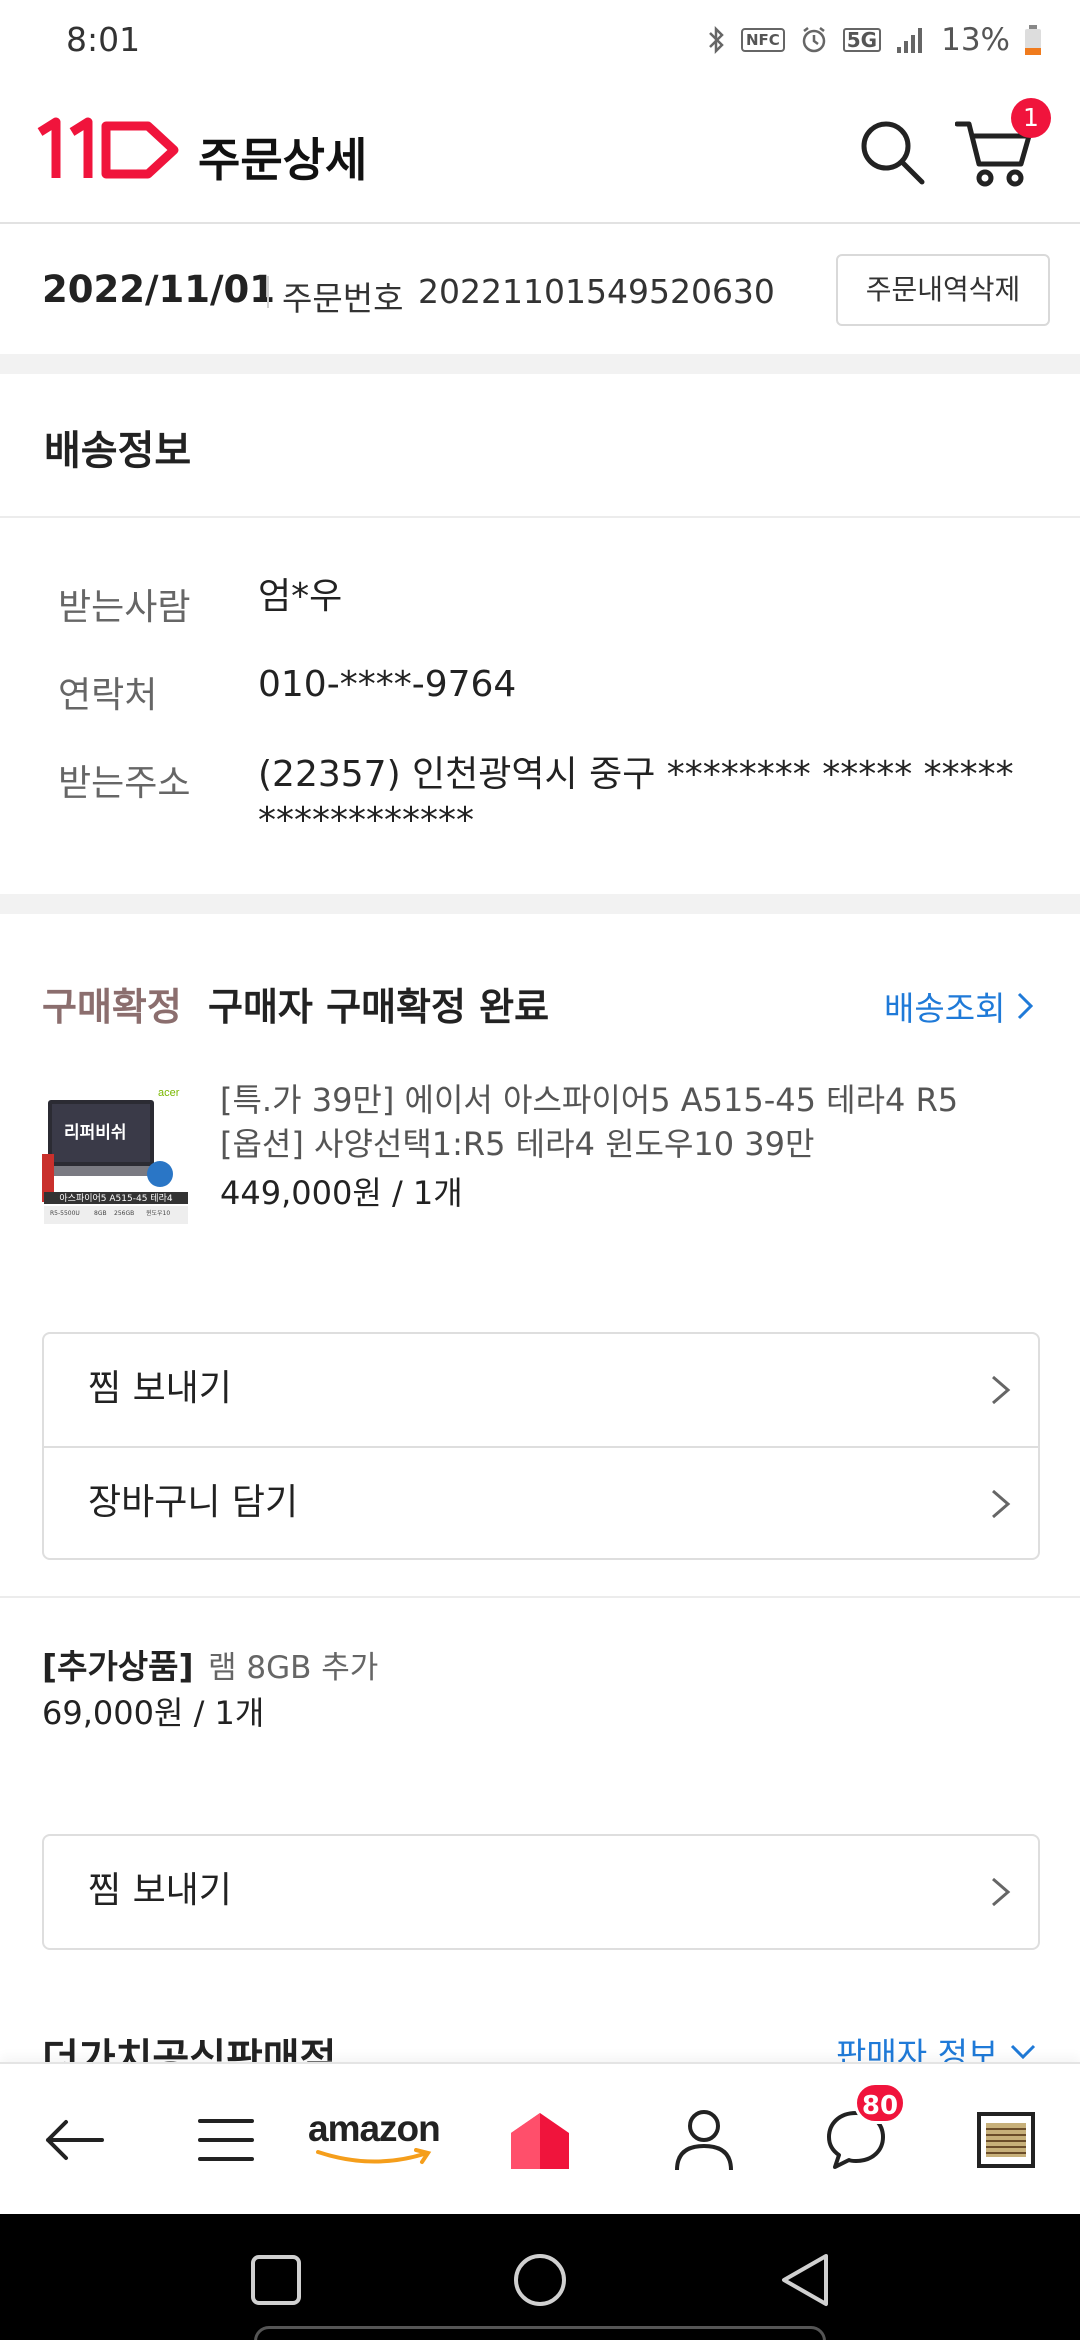 The image size is (1080, 2340). Describe the element at coordinates (276, 2280) in the screenshot. I see `recent-apps-icon` at that location.